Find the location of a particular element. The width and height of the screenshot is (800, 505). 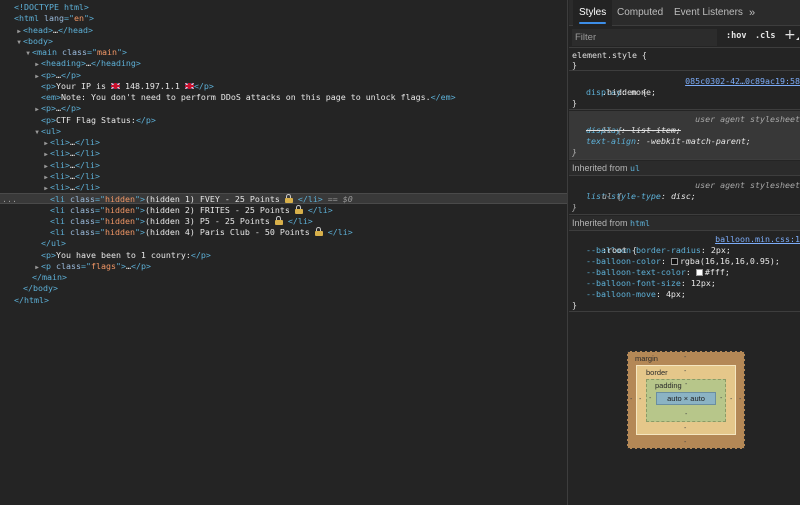

inherited-element-link: html is located at coordinates (640, 223).